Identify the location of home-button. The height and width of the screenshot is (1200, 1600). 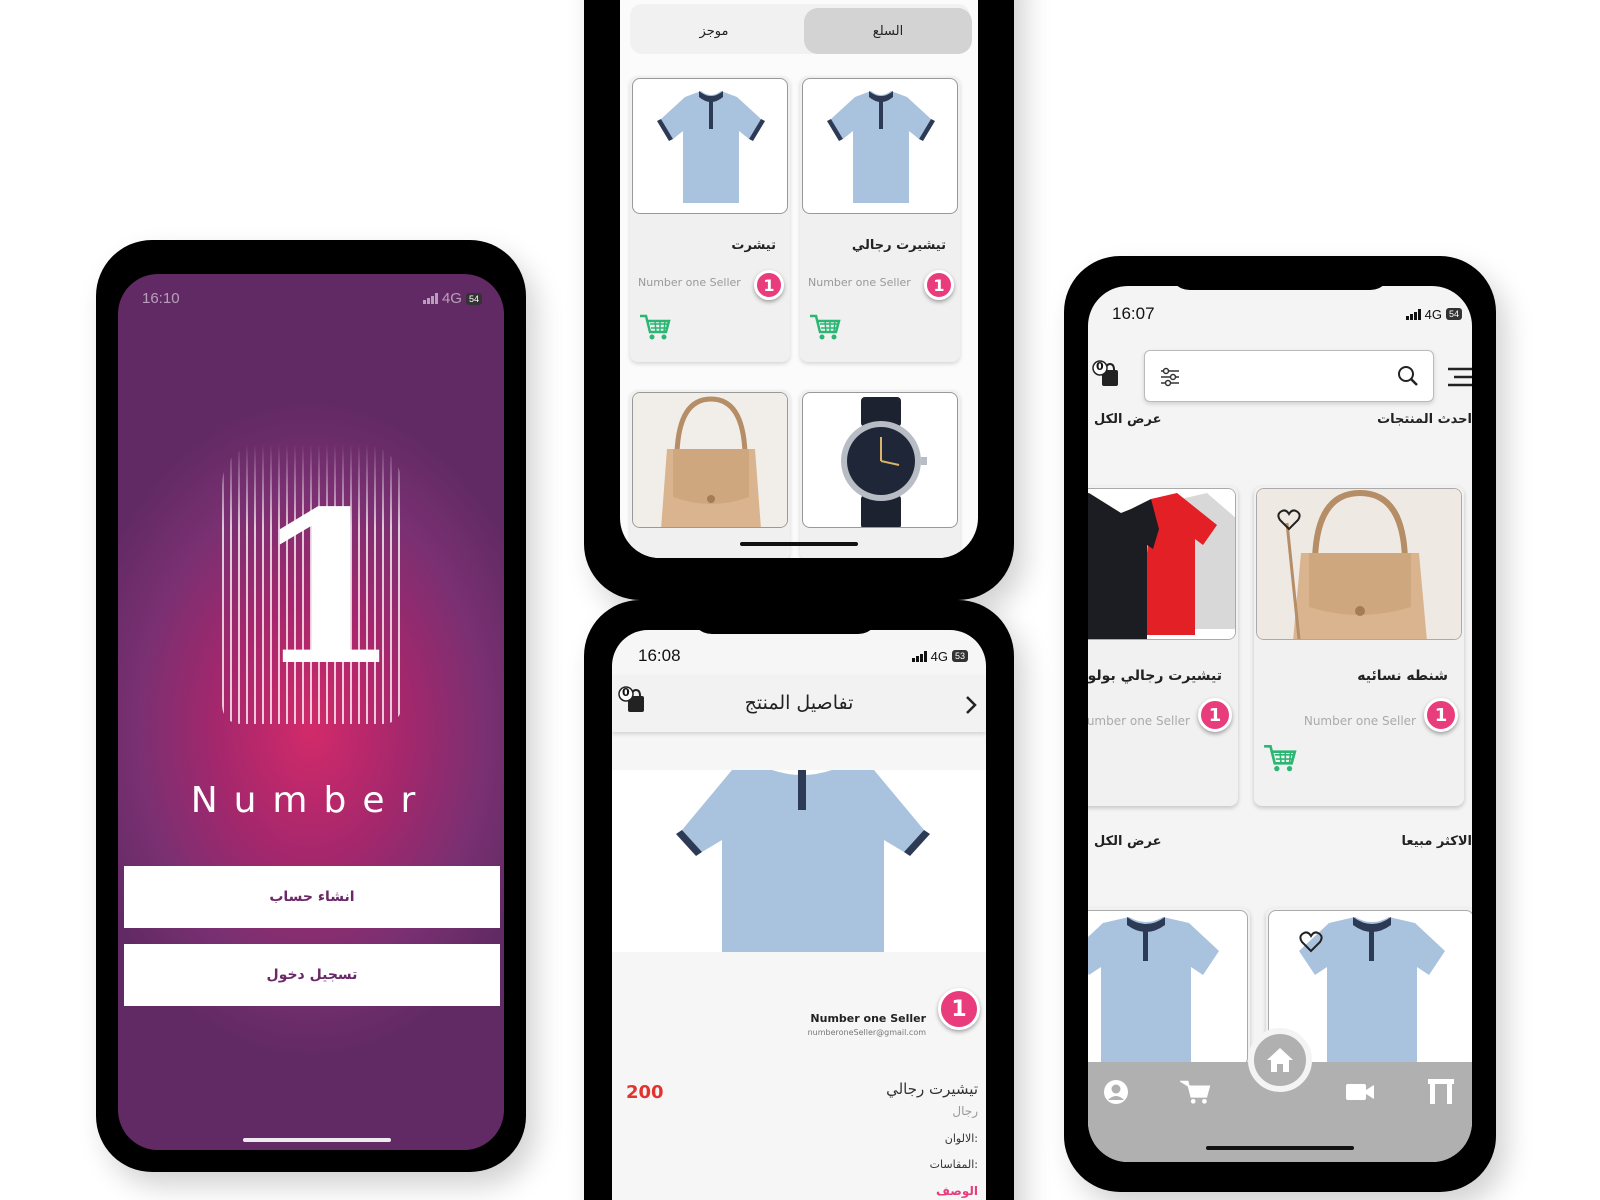
(1280, 1060).